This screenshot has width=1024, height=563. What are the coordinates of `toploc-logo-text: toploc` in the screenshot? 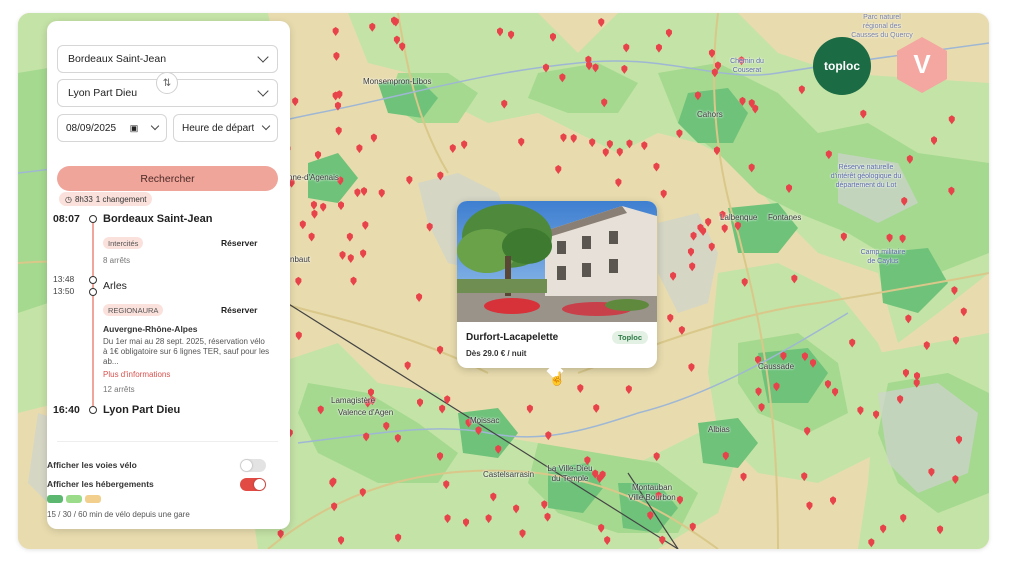 It's located at (842, 66).